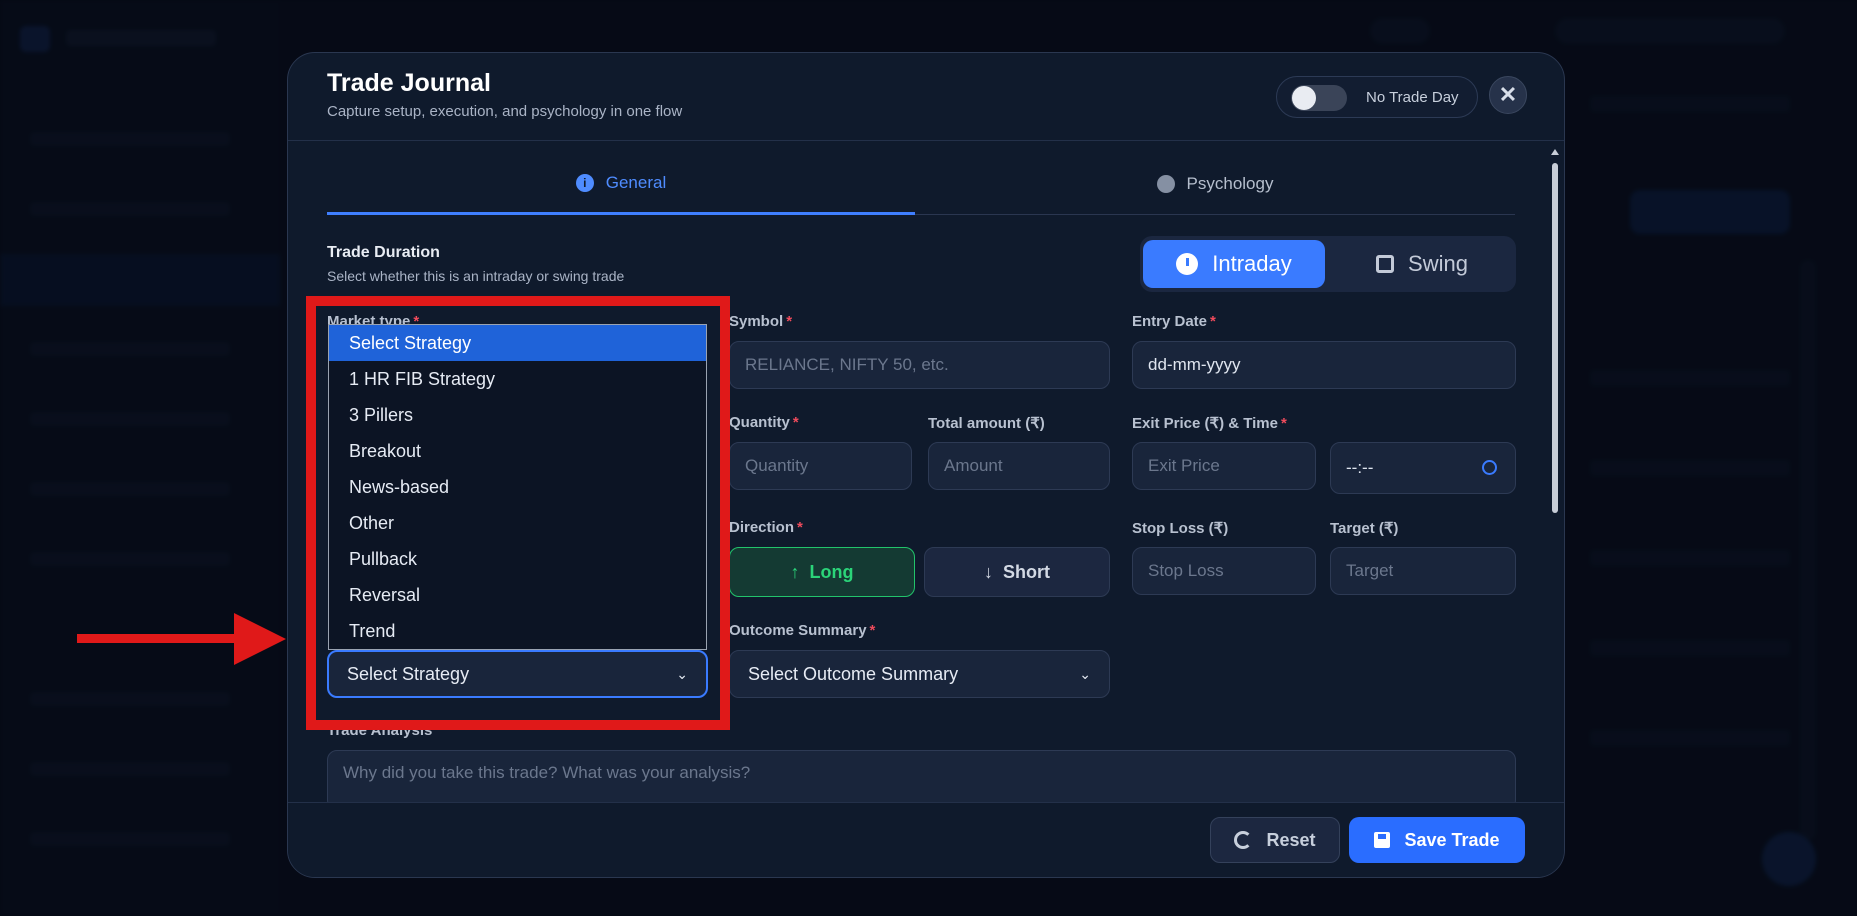 This screenshot has width=1857, height=916. What do you see at coordinates (1508, 95) in the screenshot?
I see `close-icon: ✕` at bounding box center [1508, 95].